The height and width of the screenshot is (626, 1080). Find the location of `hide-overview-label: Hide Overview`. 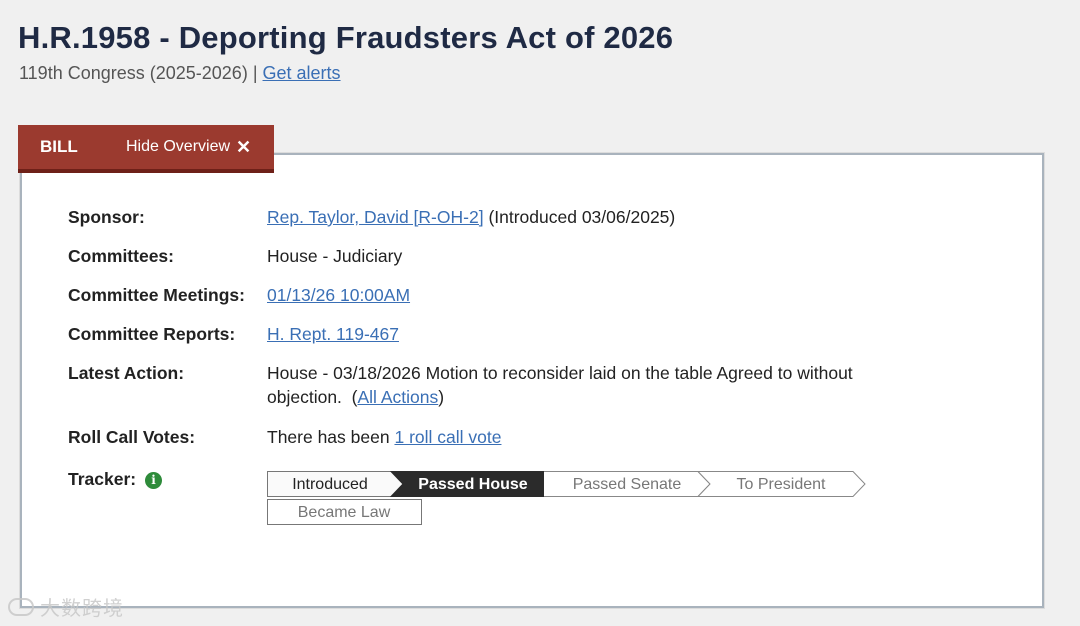

hide-overview-label: Hide Overview is located at coordinates (178, 146).